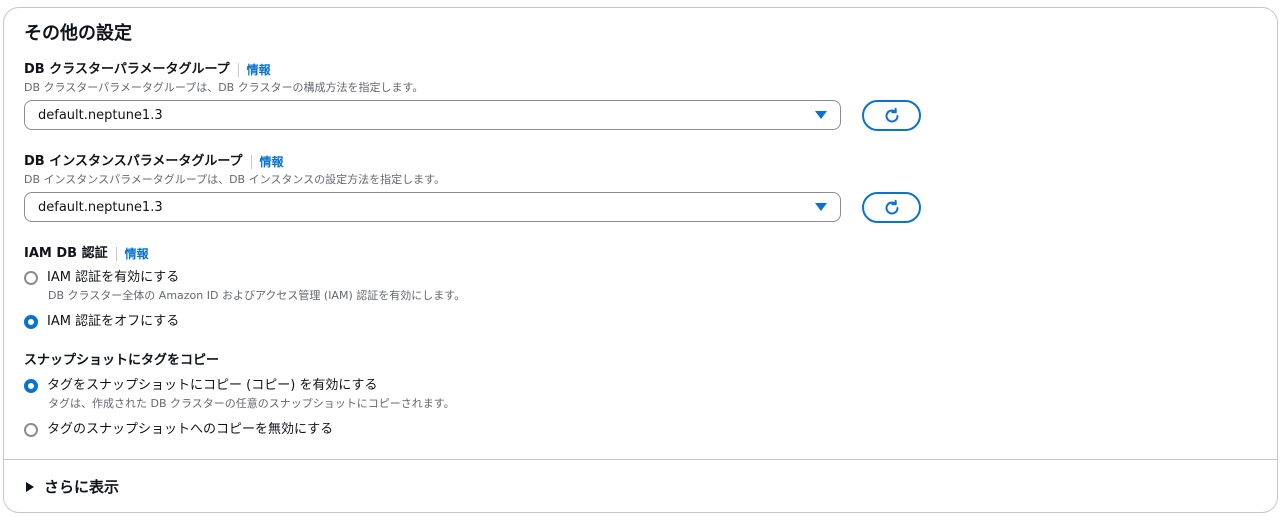 The width and height of the screenshot is (1283, 517). I want to click on iam-auth-disable-option: IAM 認証をオフにする, so click(101, 321).